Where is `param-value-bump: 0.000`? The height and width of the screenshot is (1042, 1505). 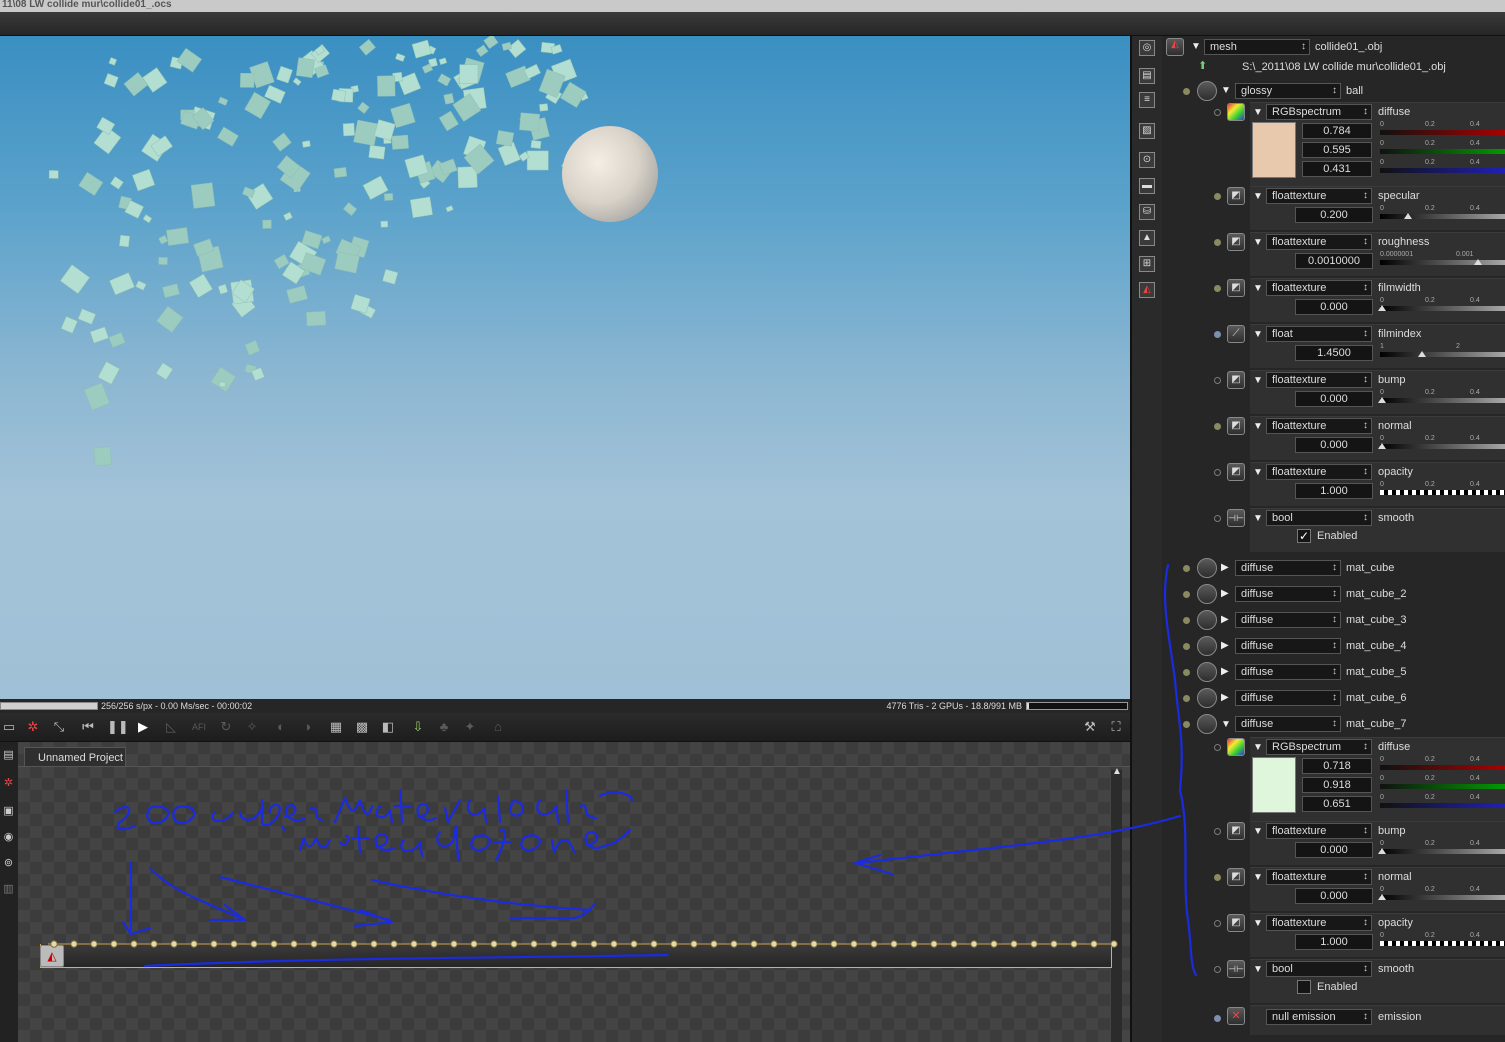
param-value-bump: 0.000 is located at coordinates (1334, 850).